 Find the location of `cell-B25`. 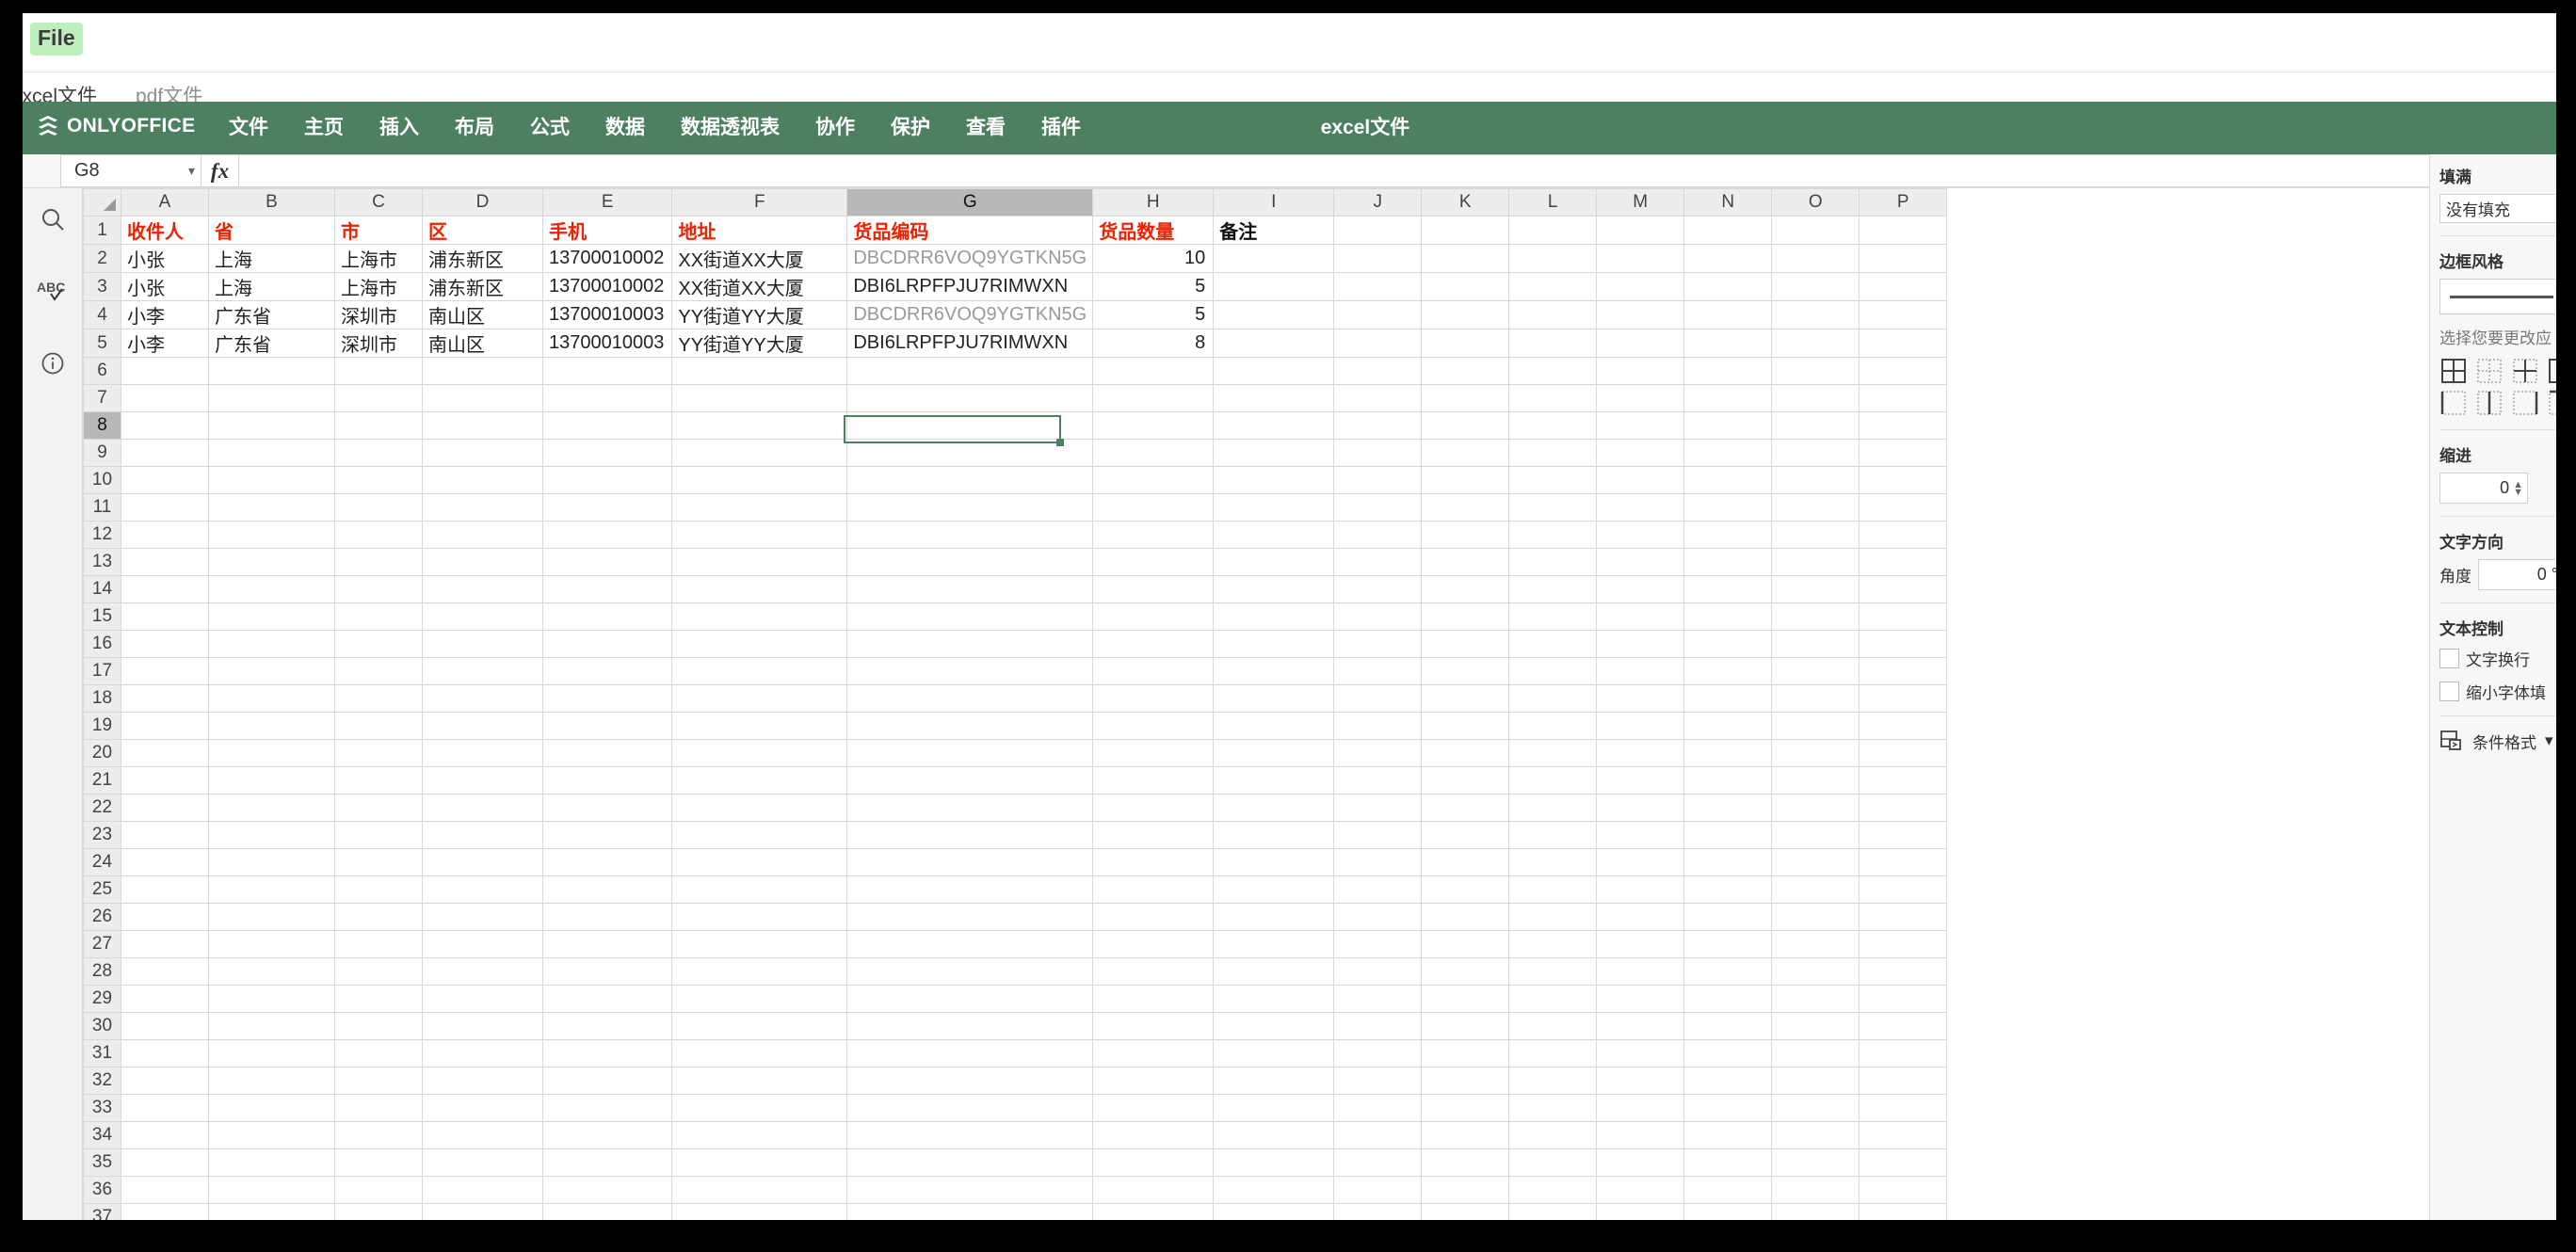

cell-B25 is located at coordinates (271, 889).